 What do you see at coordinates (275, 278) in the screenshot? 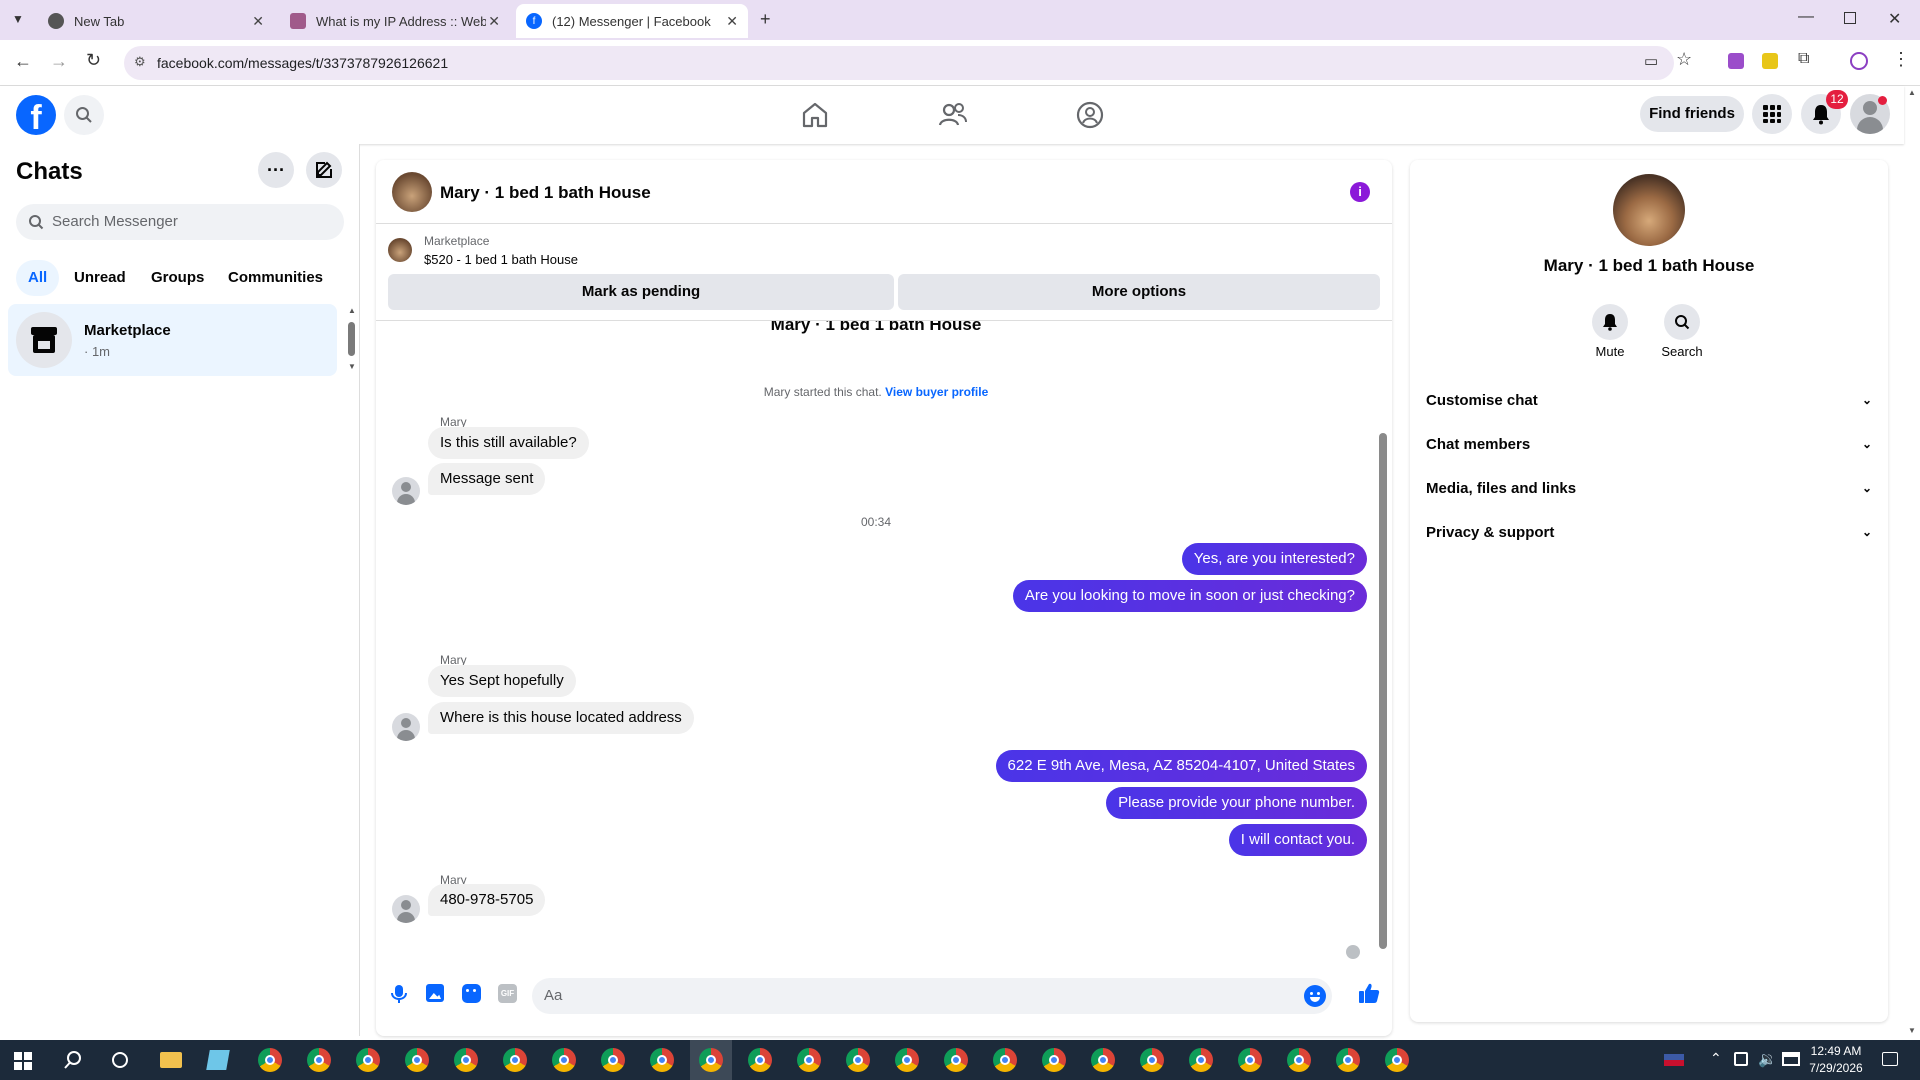
I see `filter-communities: Communities` at bounding box center [275, 278].